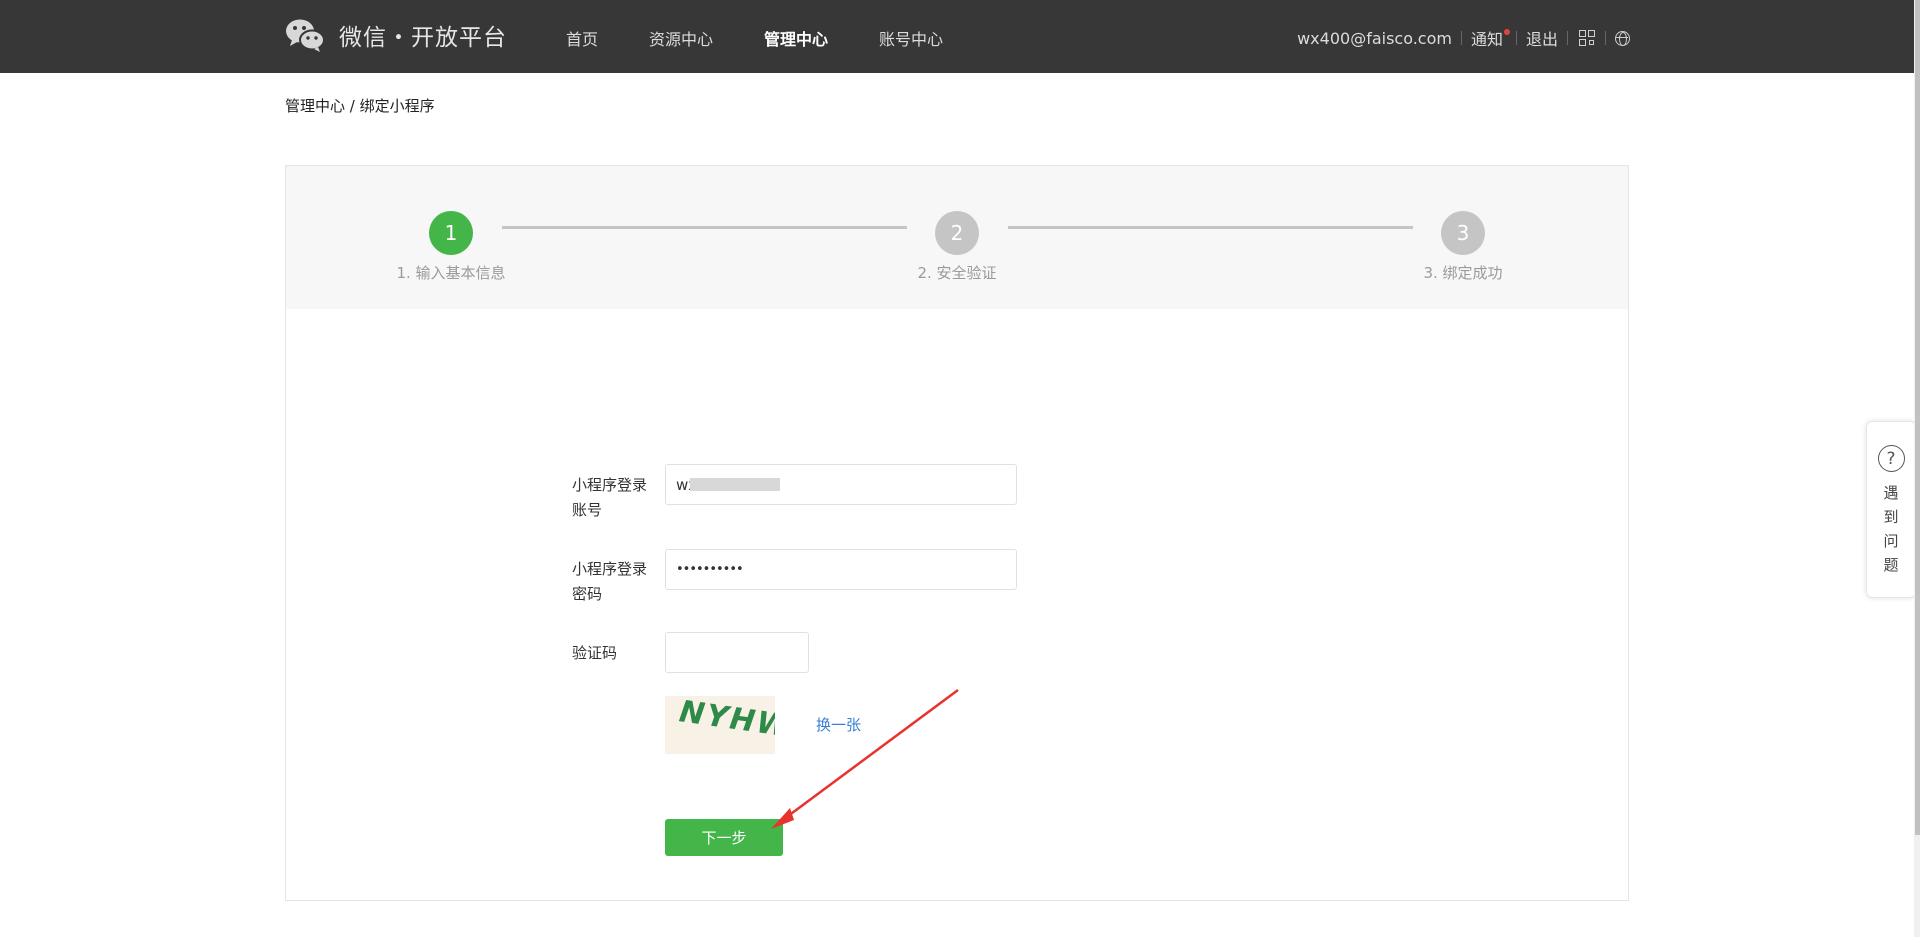  I want to click on account-input: wx, so click(841, 484).